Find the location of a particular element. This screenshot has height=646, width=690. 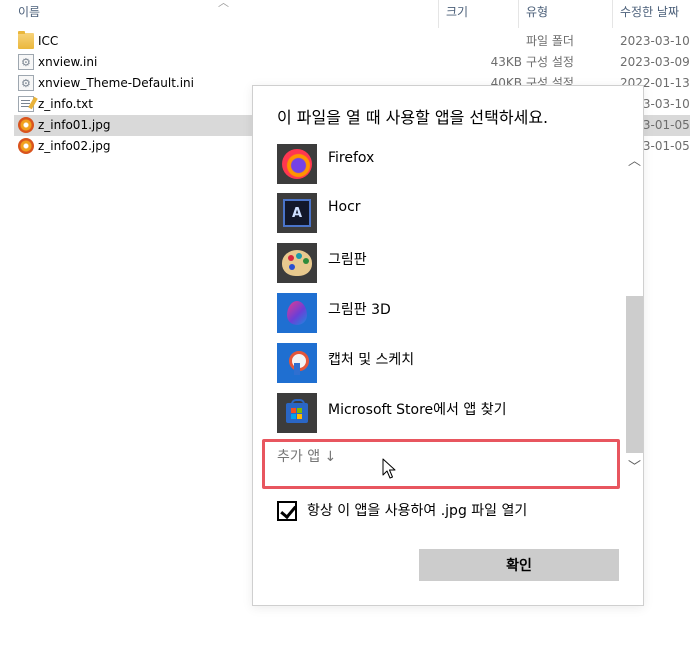

column-header-size: 크기 is located at coordinates (457, 14).